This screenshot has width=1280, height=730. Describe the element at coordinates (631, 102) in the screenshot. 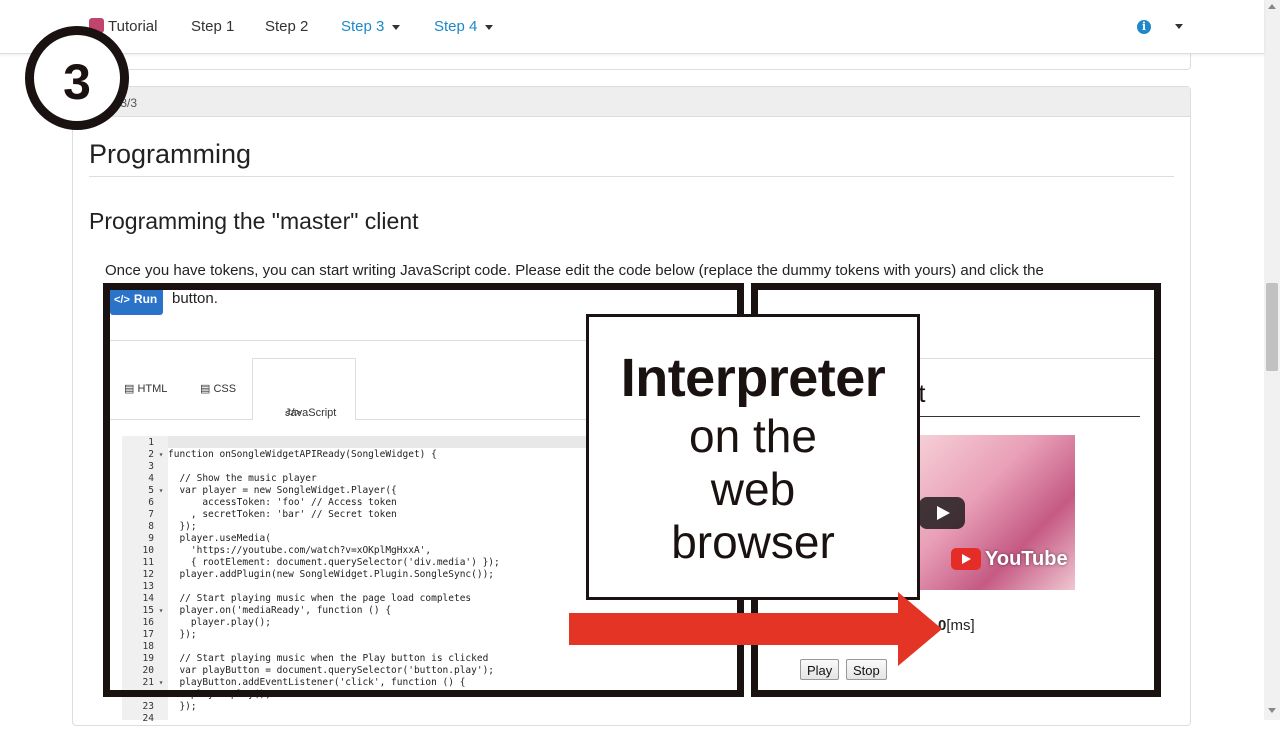

I see `card-header: 3: 3/3` at that location.